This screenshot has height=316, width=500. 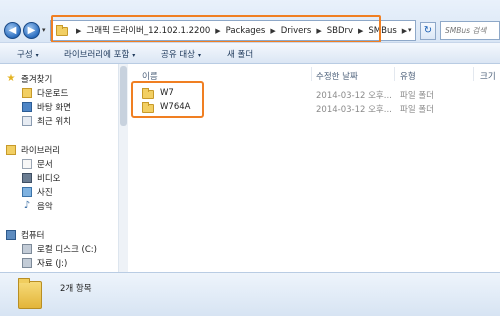 What do you see at coordinates (27, 205) in the screenshot?
I see `music-icon: ♪` at bounding box center [27, 205].